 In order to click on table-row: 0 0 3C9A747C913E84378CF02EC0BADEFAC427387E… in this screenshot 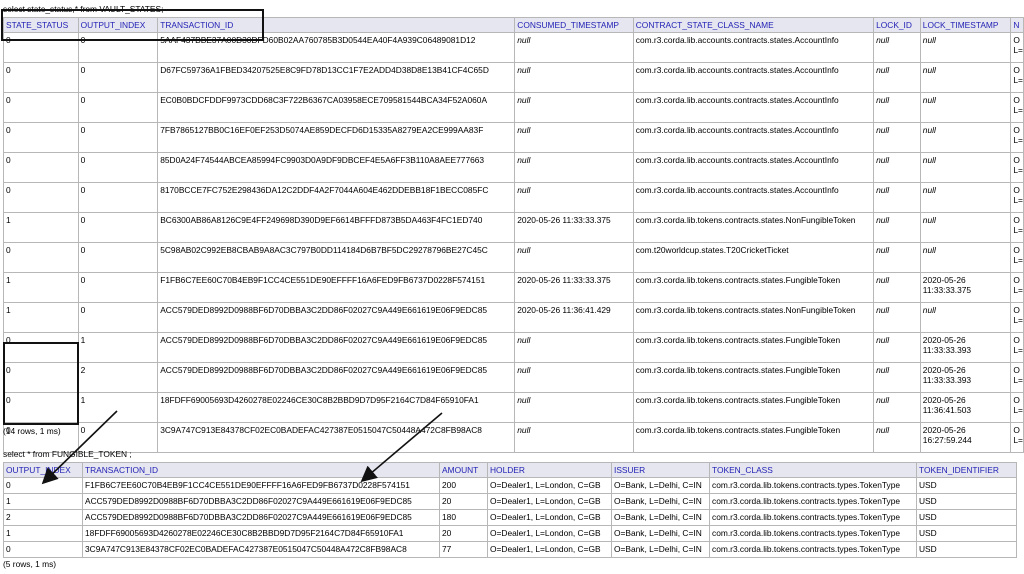, I will do `click(513, 437)`.